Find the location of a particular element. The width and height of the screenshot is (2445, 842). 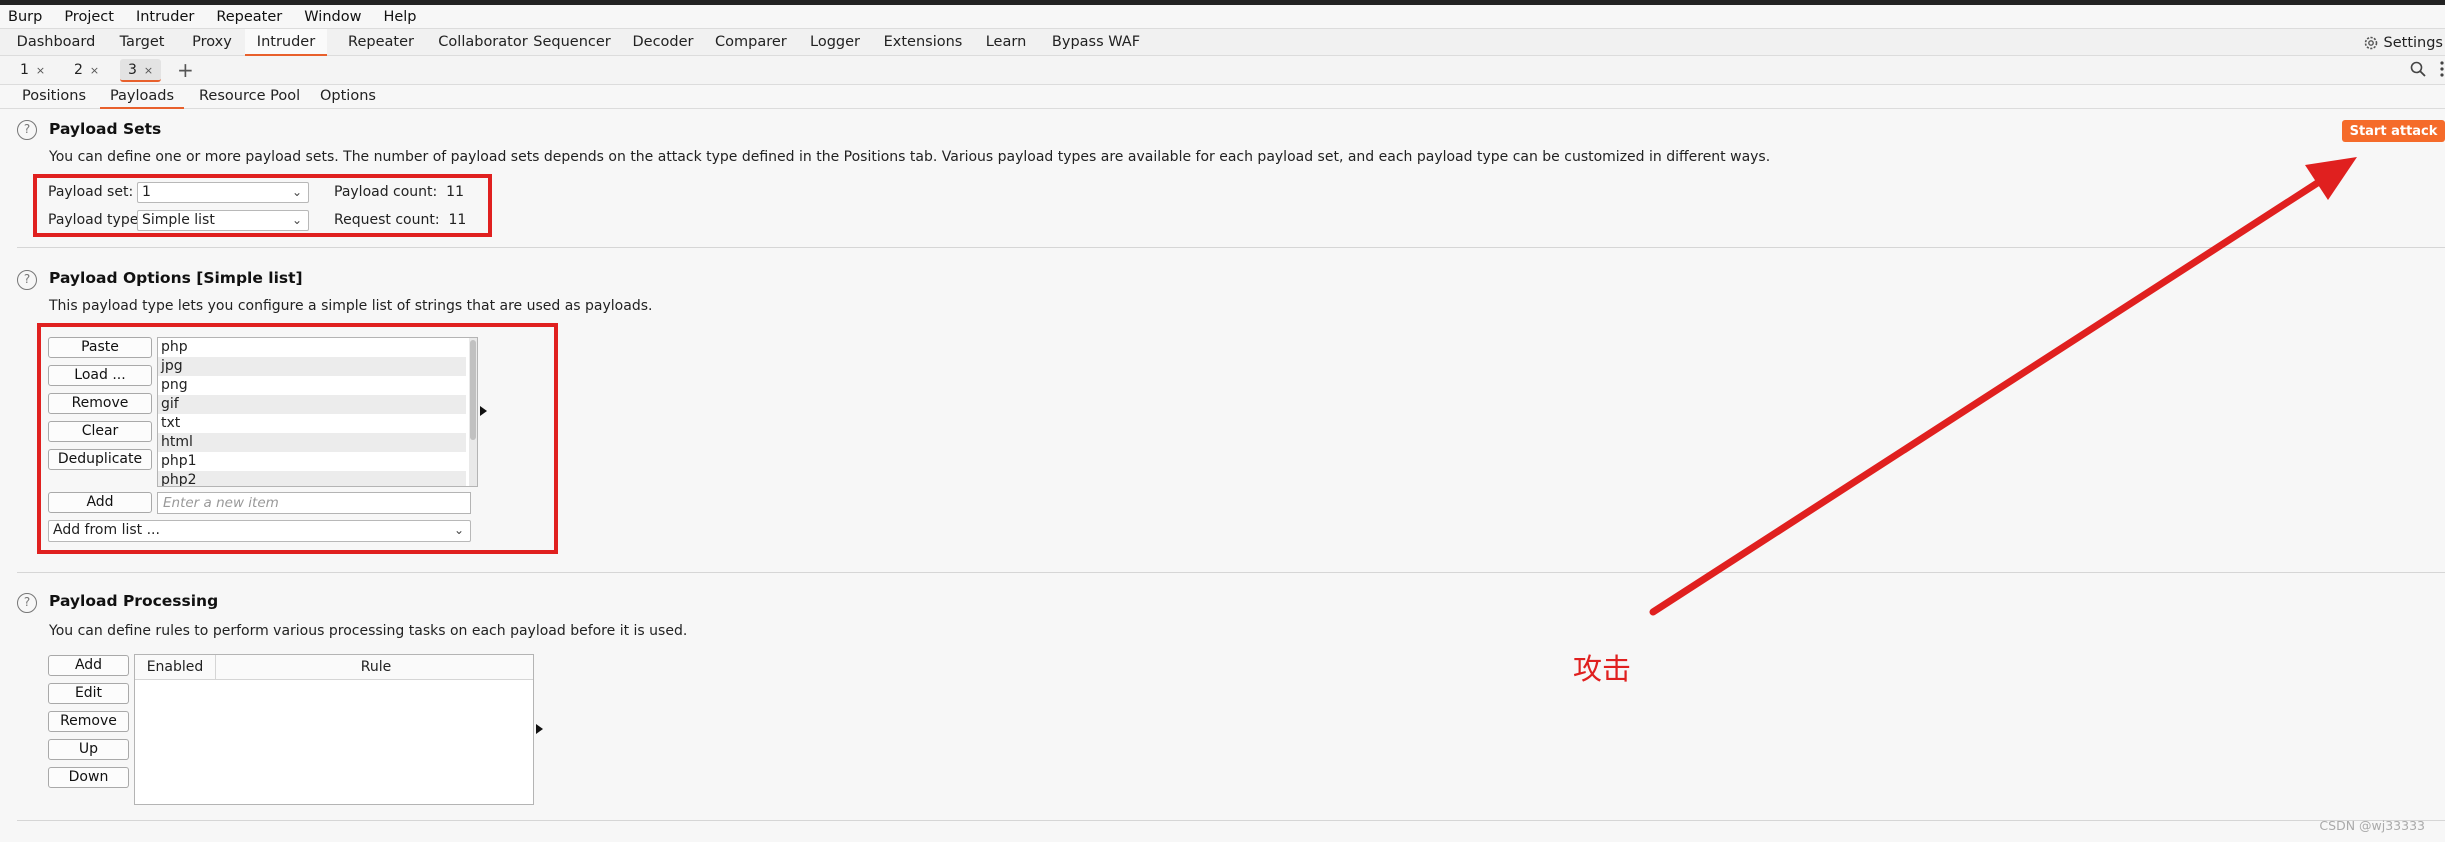

annotation-text: 攻击 is located at coordinates (1602, 669).